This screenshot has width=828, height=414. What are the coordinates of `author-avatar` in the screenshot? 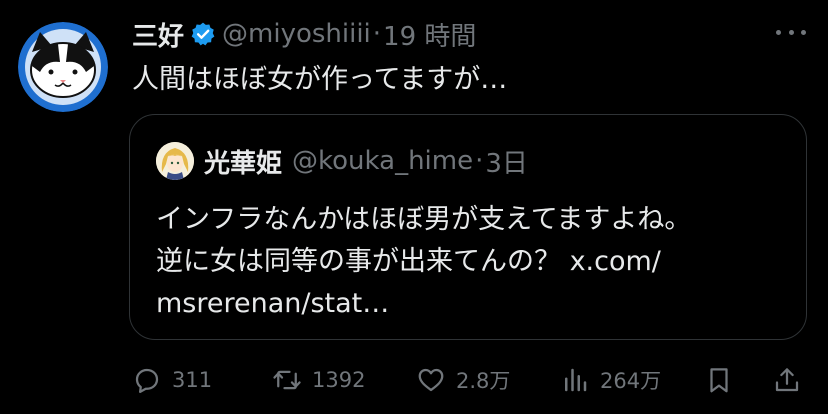 It's located at (63, 67).